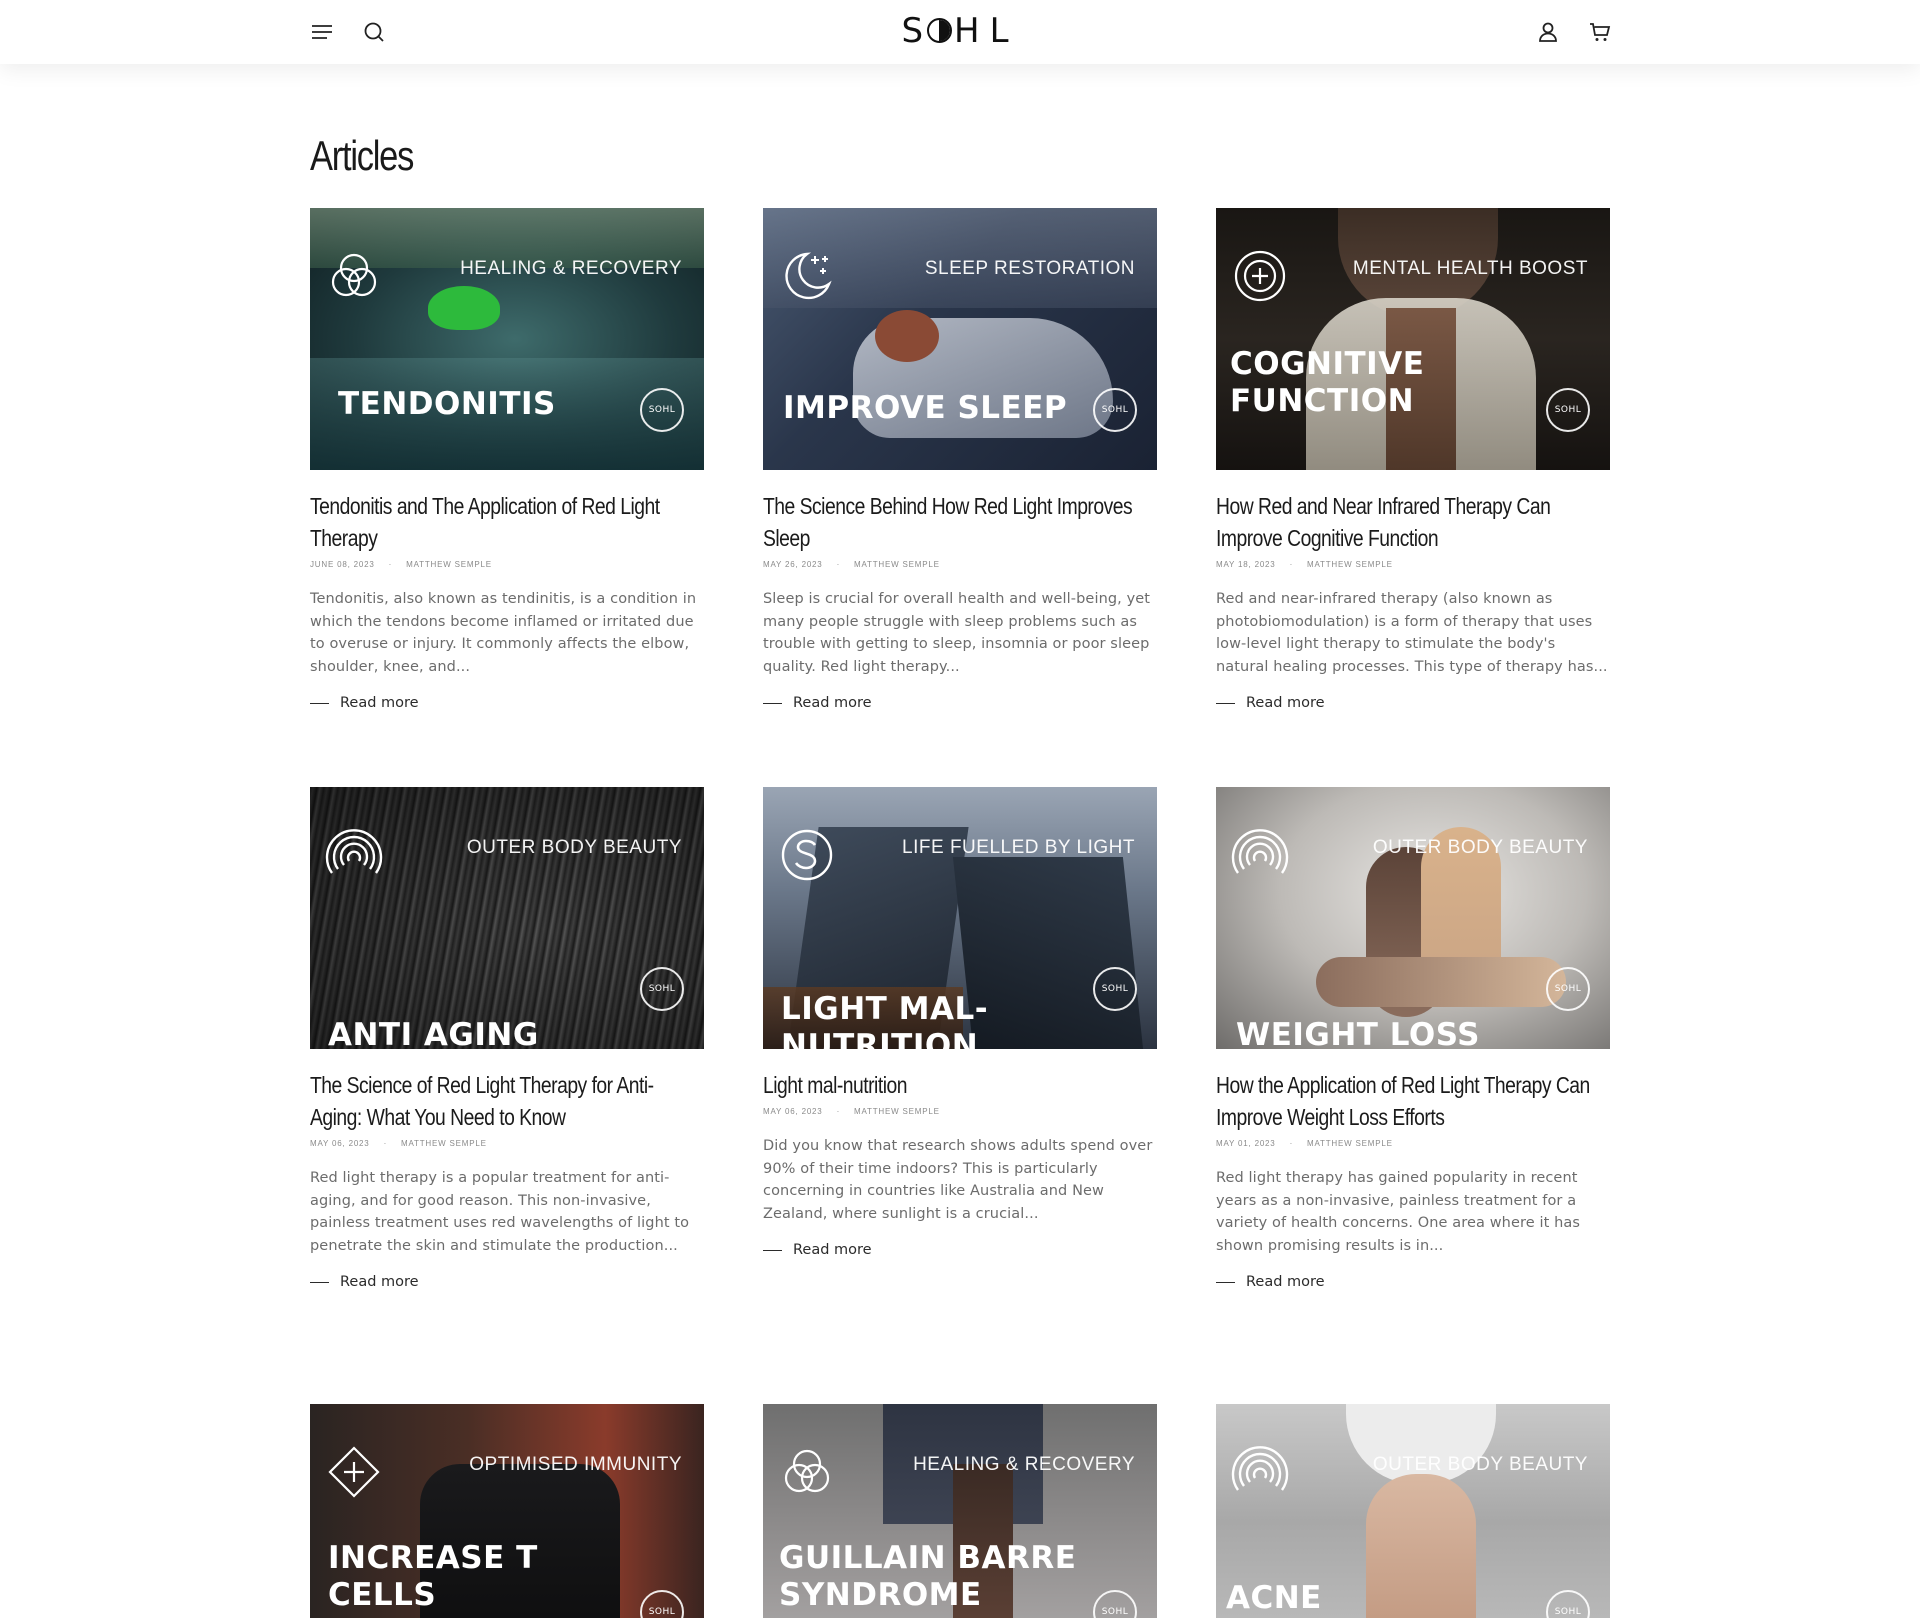  Describe the element at coordinates (885, 1020) in the screenshot. I see `thumbnail-overlay-text: LIGHT MAL-NUTRITION` at that location.